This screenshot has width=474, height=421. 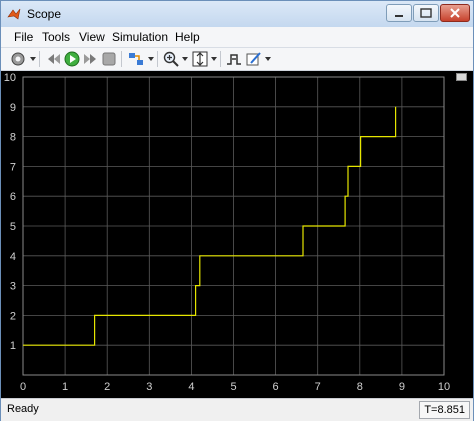 I want to click on matlab-icon, so click(x=14, y=14).